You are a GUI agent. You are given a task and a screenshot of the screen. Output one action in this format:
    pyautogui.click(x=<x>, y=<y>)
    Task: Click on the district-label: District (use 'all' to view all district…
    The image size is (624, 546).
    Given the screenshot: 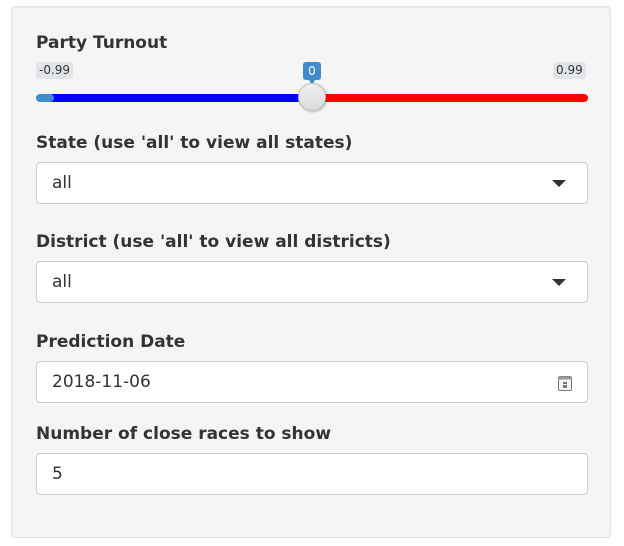 What is the action you would take?
    pyautogui.click(x=213, y=242)
    